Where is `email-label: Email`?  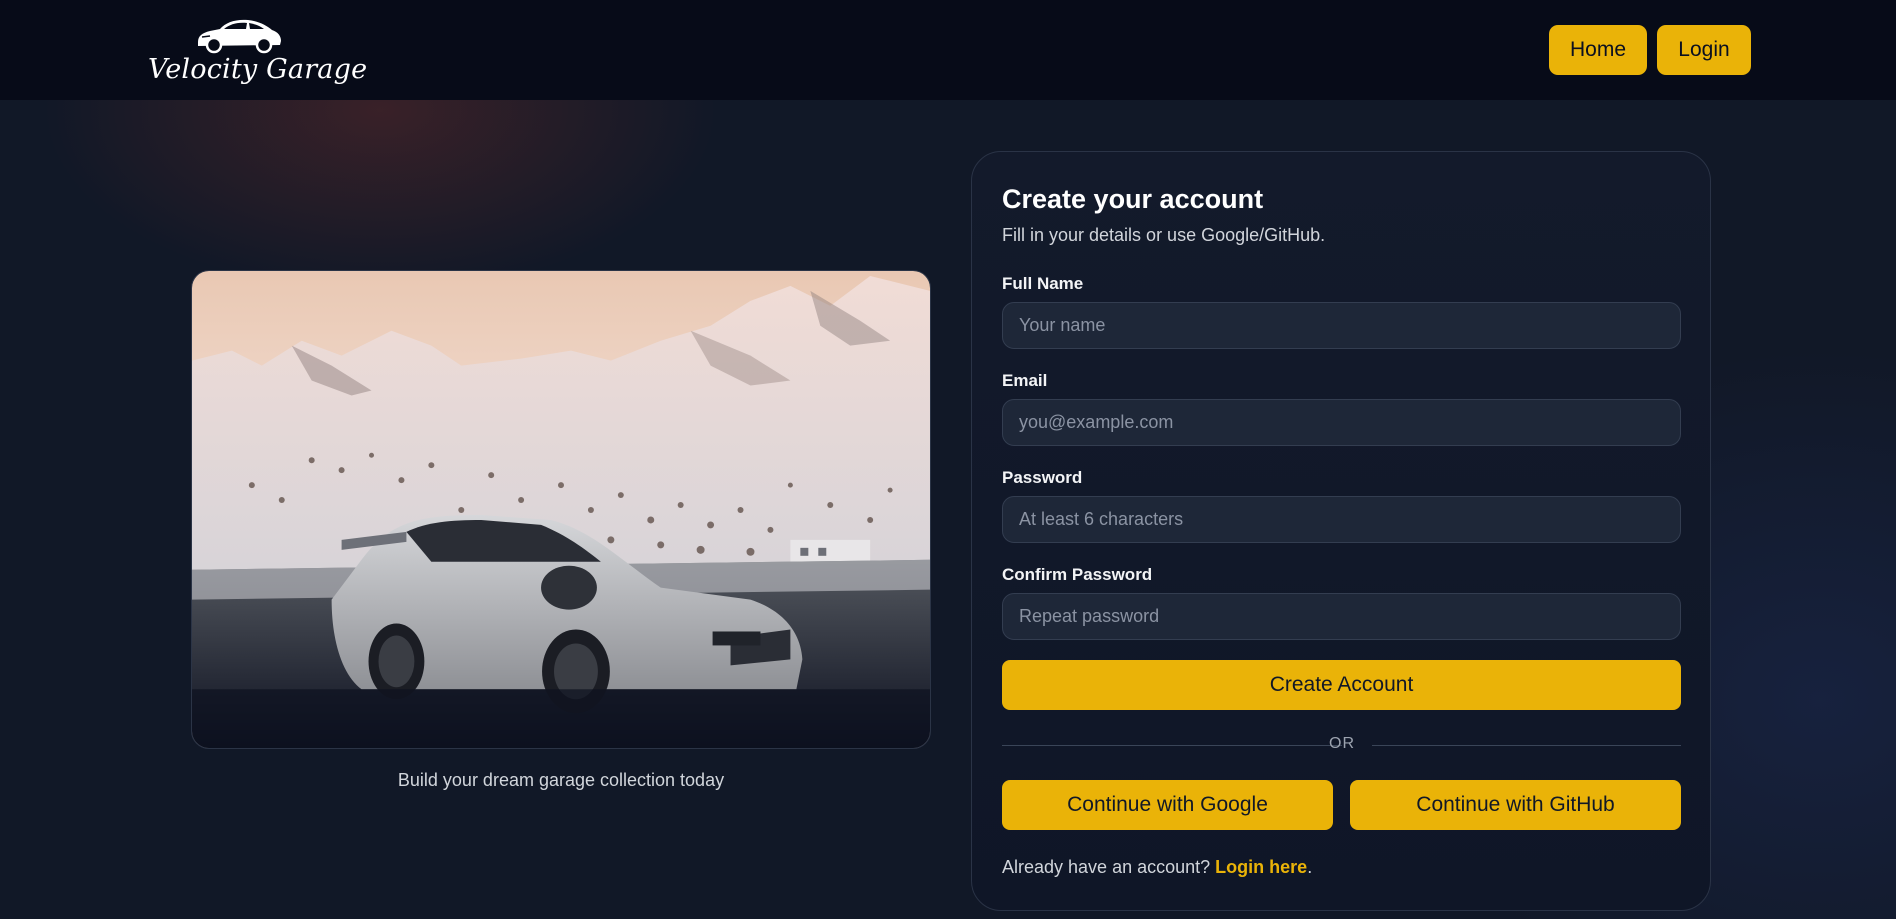
email-label: Email is located at coordinates (1025, 380).